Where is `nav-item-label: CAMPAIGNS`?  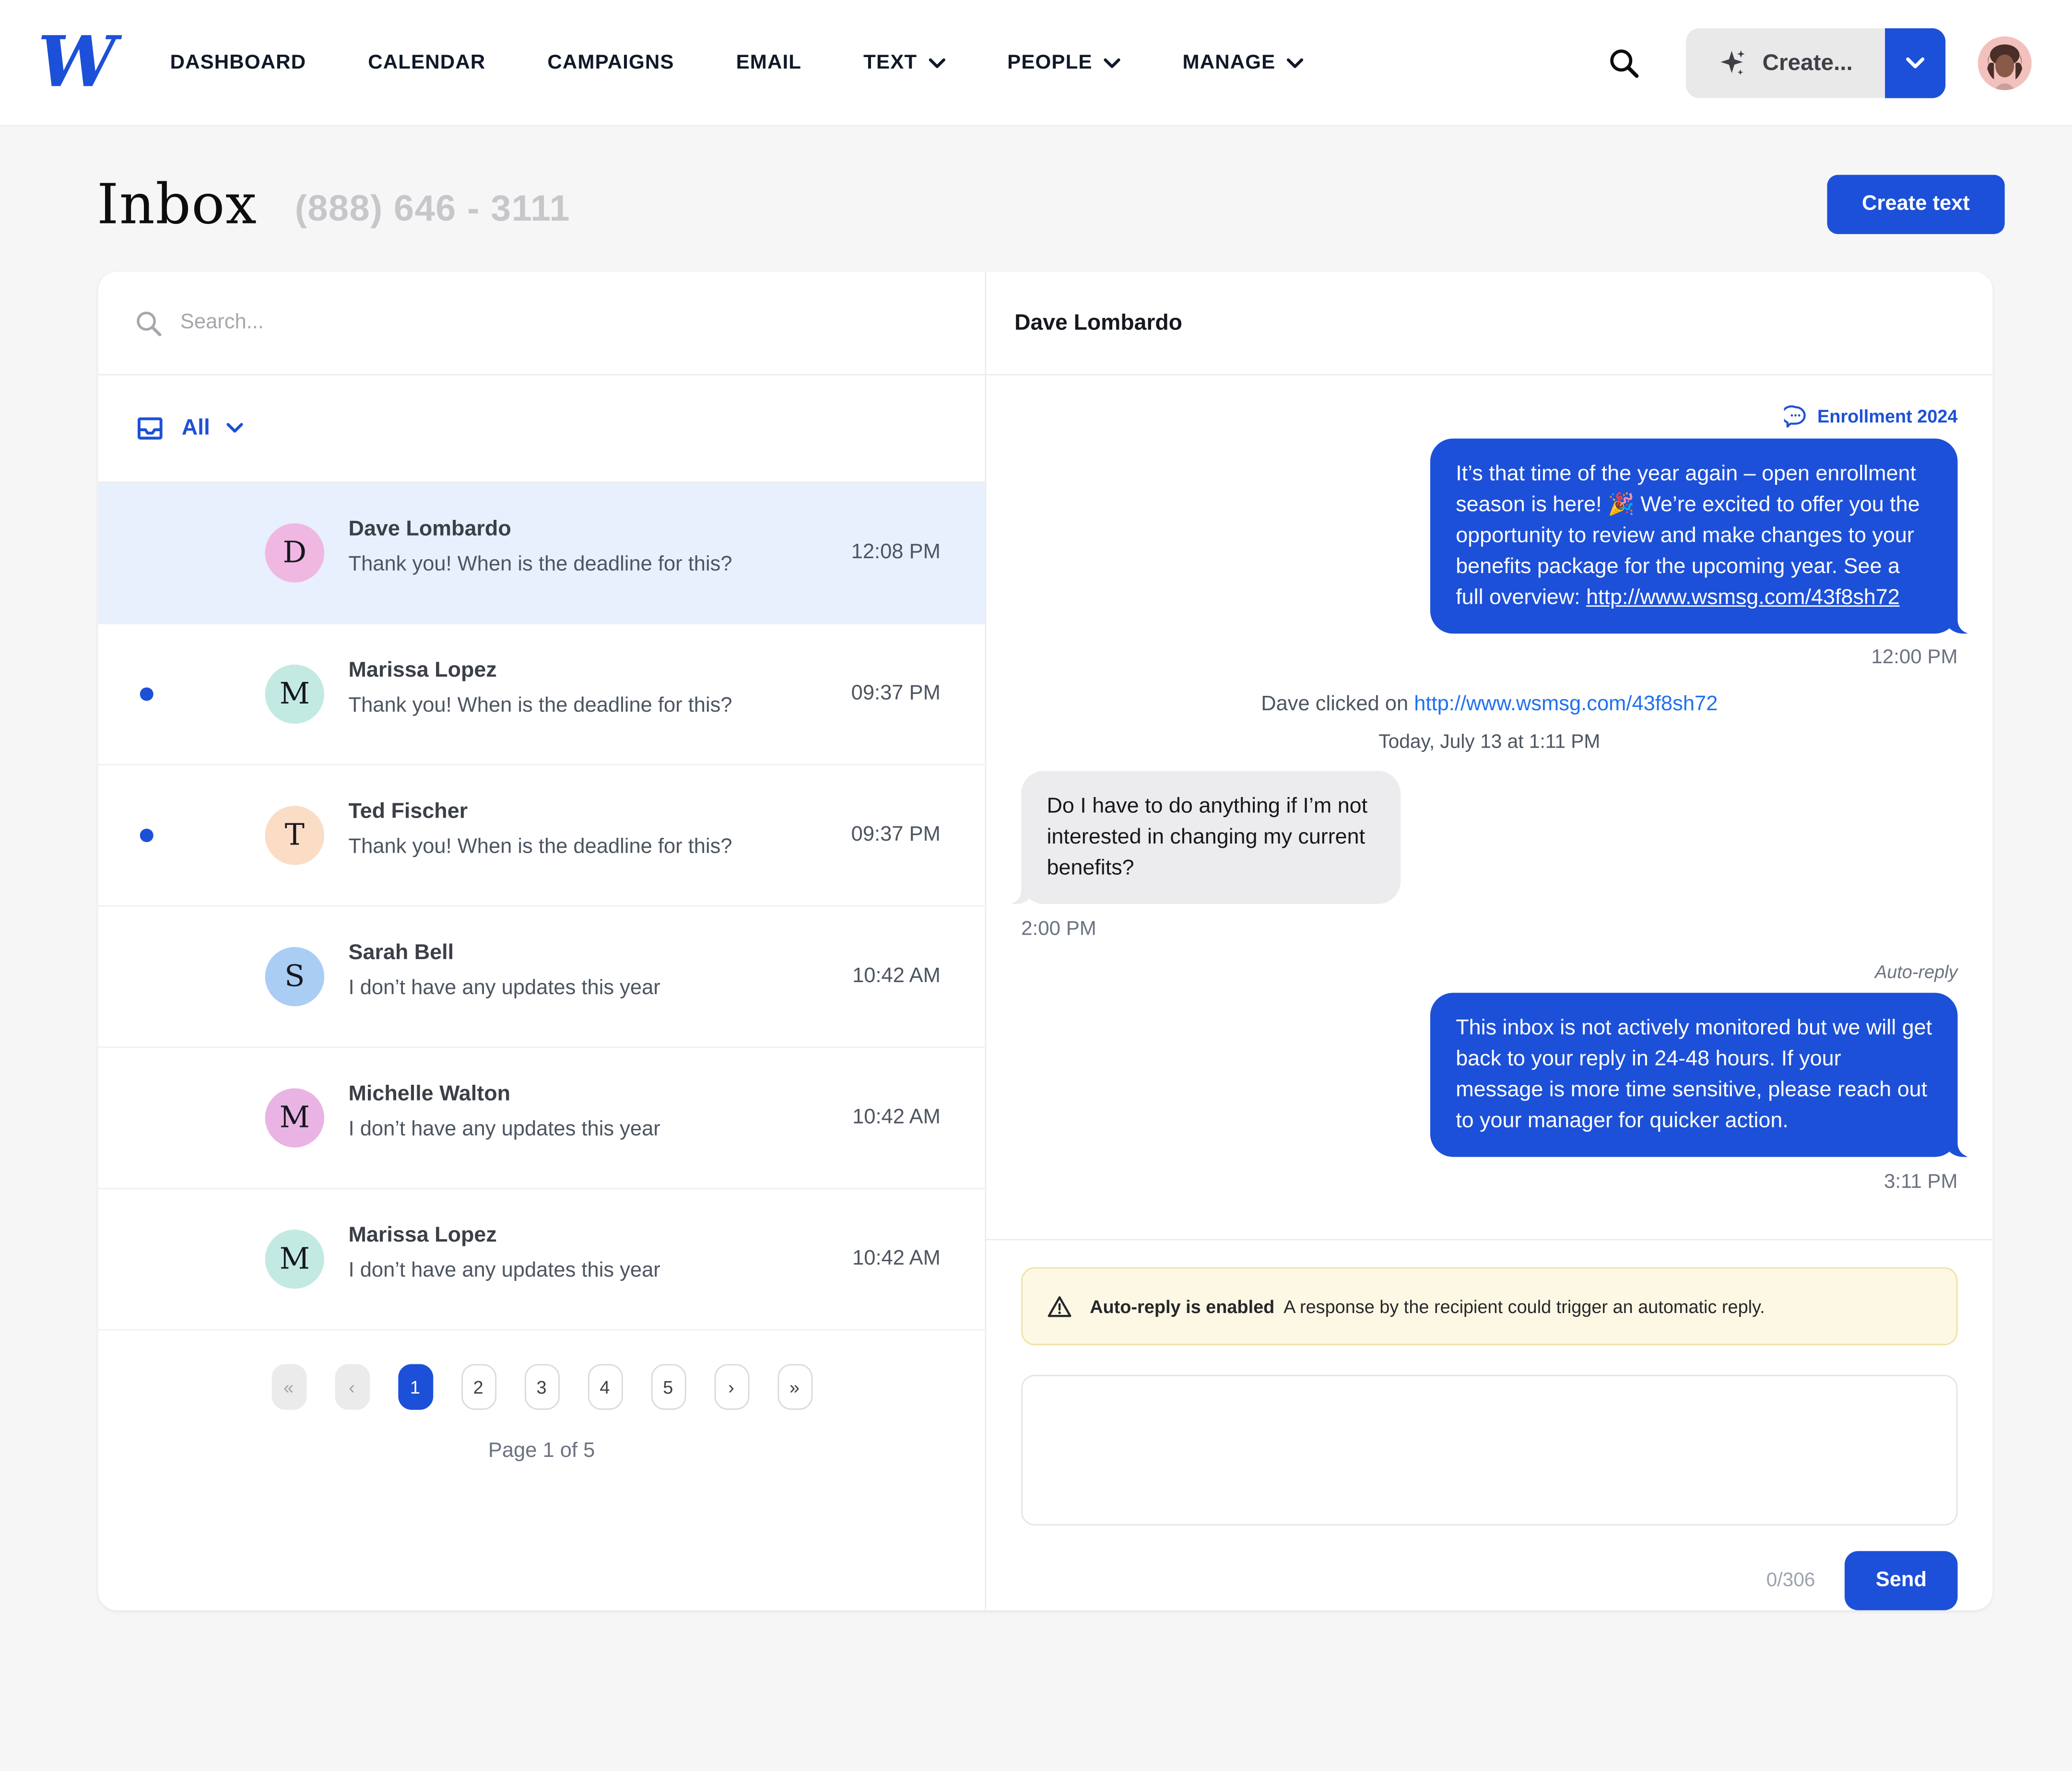
nav-item-label: CAMPAIGNS is located at coordinates (610, 62).